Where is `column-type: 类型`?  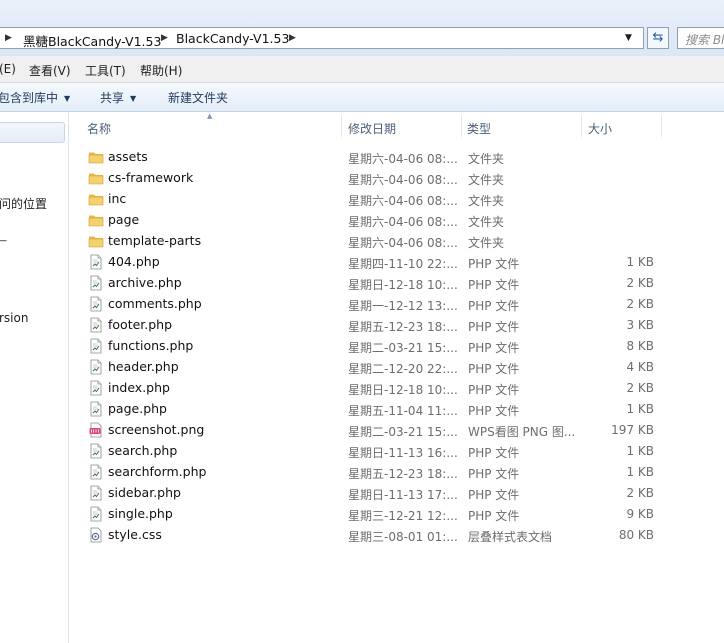
column-type: 类型 is located at coordinates (479, 128).